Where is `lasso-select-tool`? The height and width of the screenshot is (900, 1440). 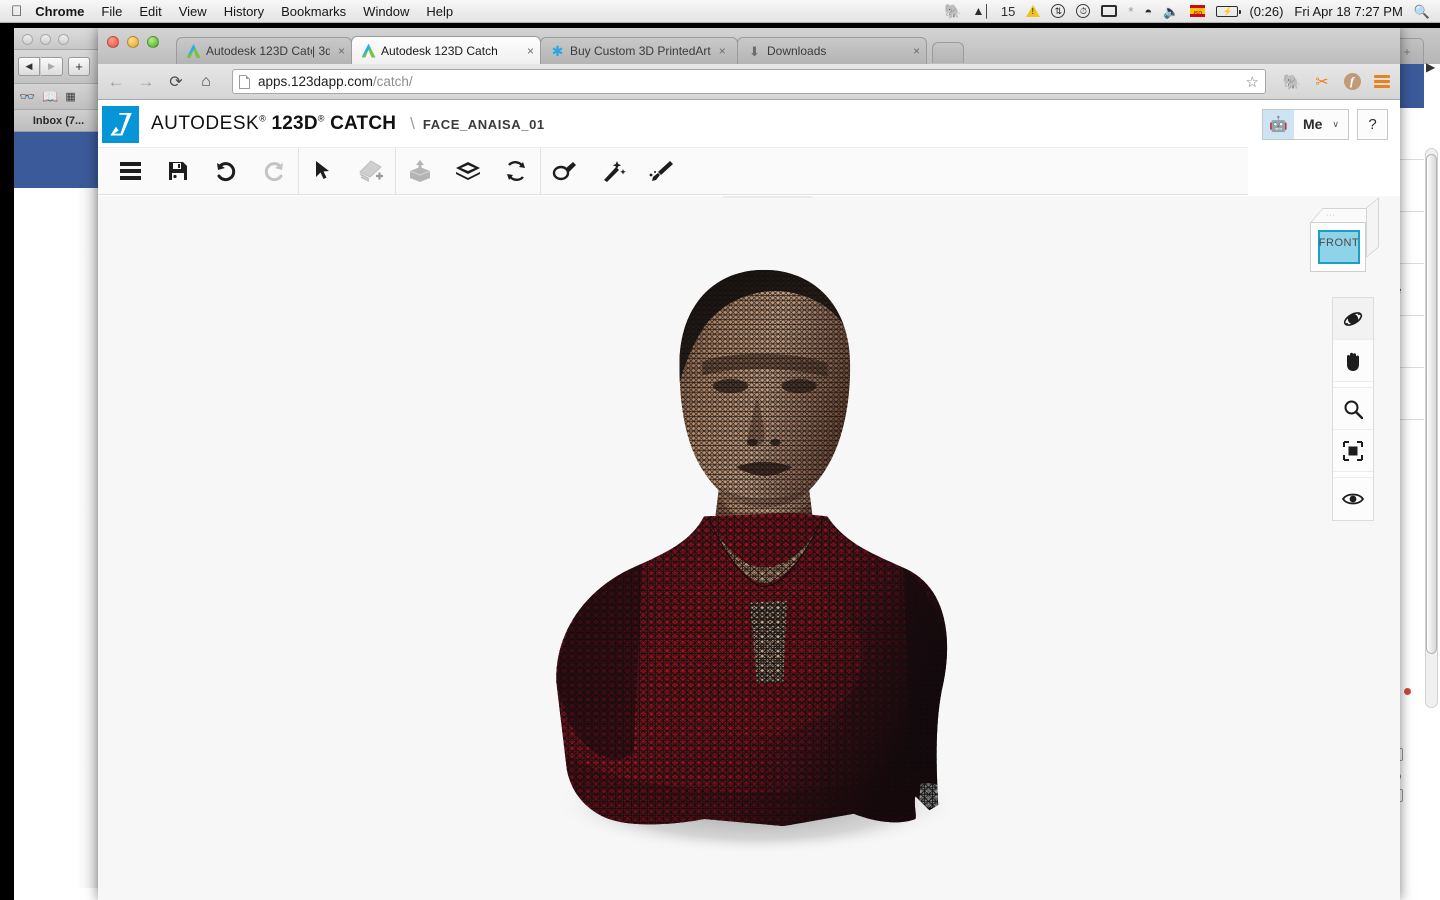
lasso-select-tool is located at coordinates (565, 171).